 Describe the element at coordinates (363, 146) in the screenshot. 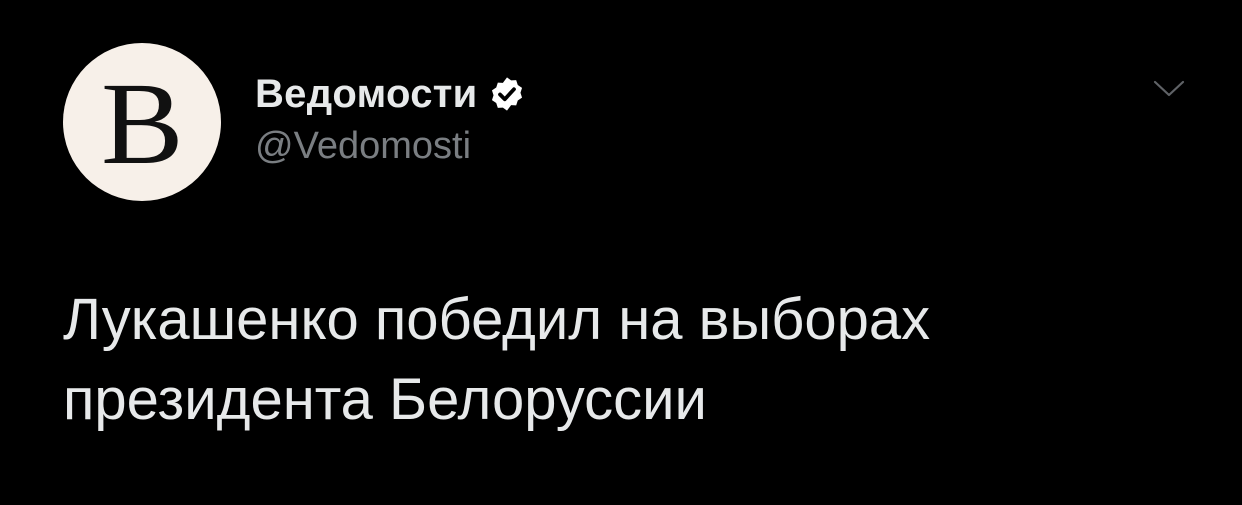

I see `author-handle: @Vedomosti` at that location.